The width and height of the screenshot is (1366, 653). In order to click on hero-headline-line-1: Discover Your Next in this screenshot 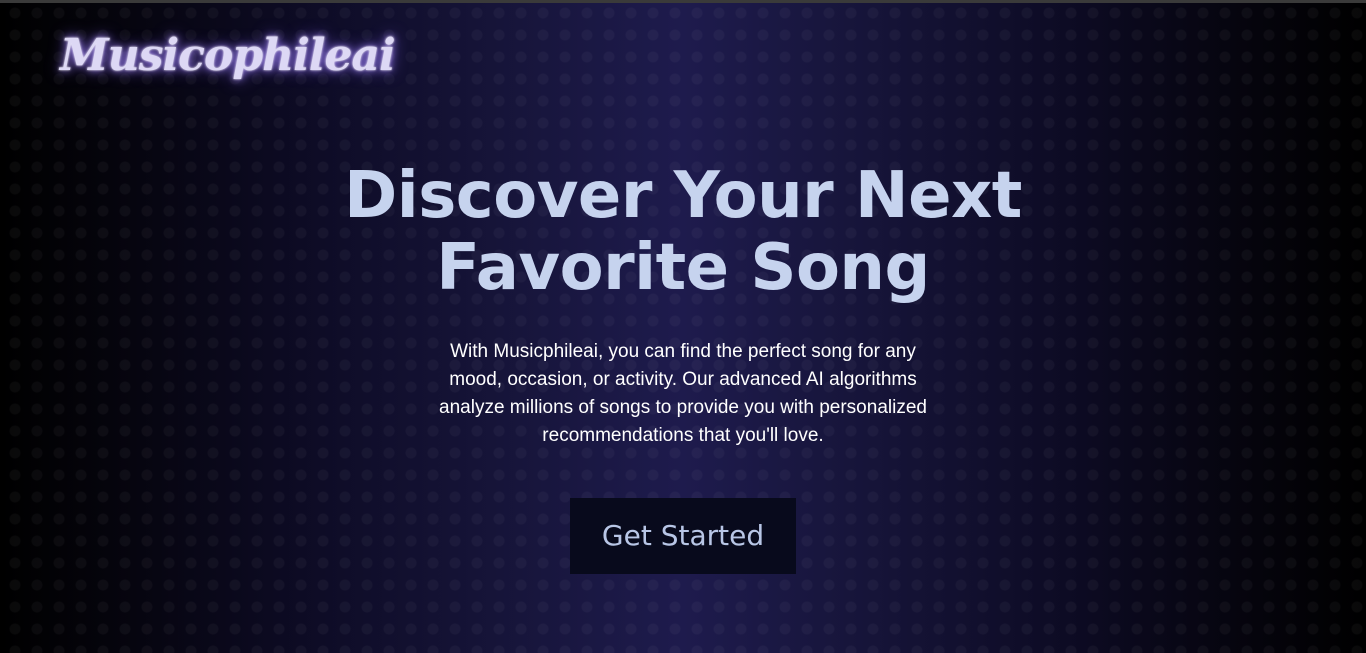, I will do `click(683, 196)`.